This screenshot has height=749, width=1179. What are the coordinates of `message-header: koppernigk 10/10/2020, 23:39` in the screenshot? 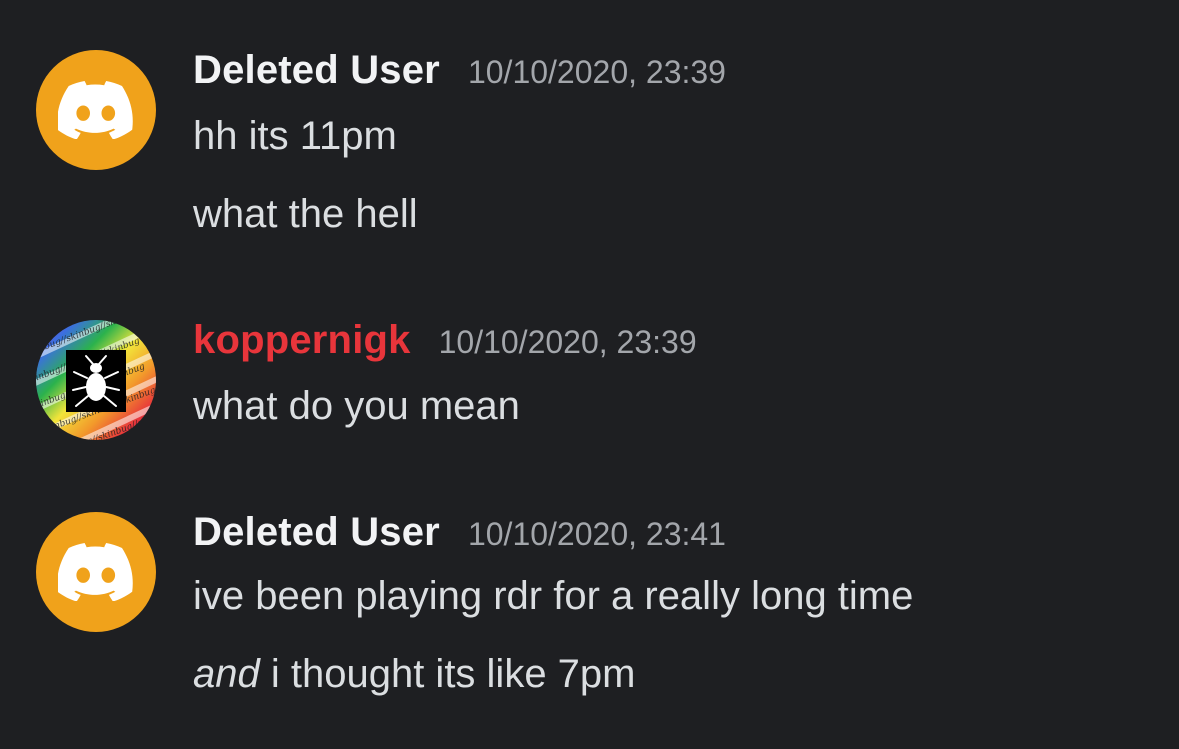 It's located at (445, 340).